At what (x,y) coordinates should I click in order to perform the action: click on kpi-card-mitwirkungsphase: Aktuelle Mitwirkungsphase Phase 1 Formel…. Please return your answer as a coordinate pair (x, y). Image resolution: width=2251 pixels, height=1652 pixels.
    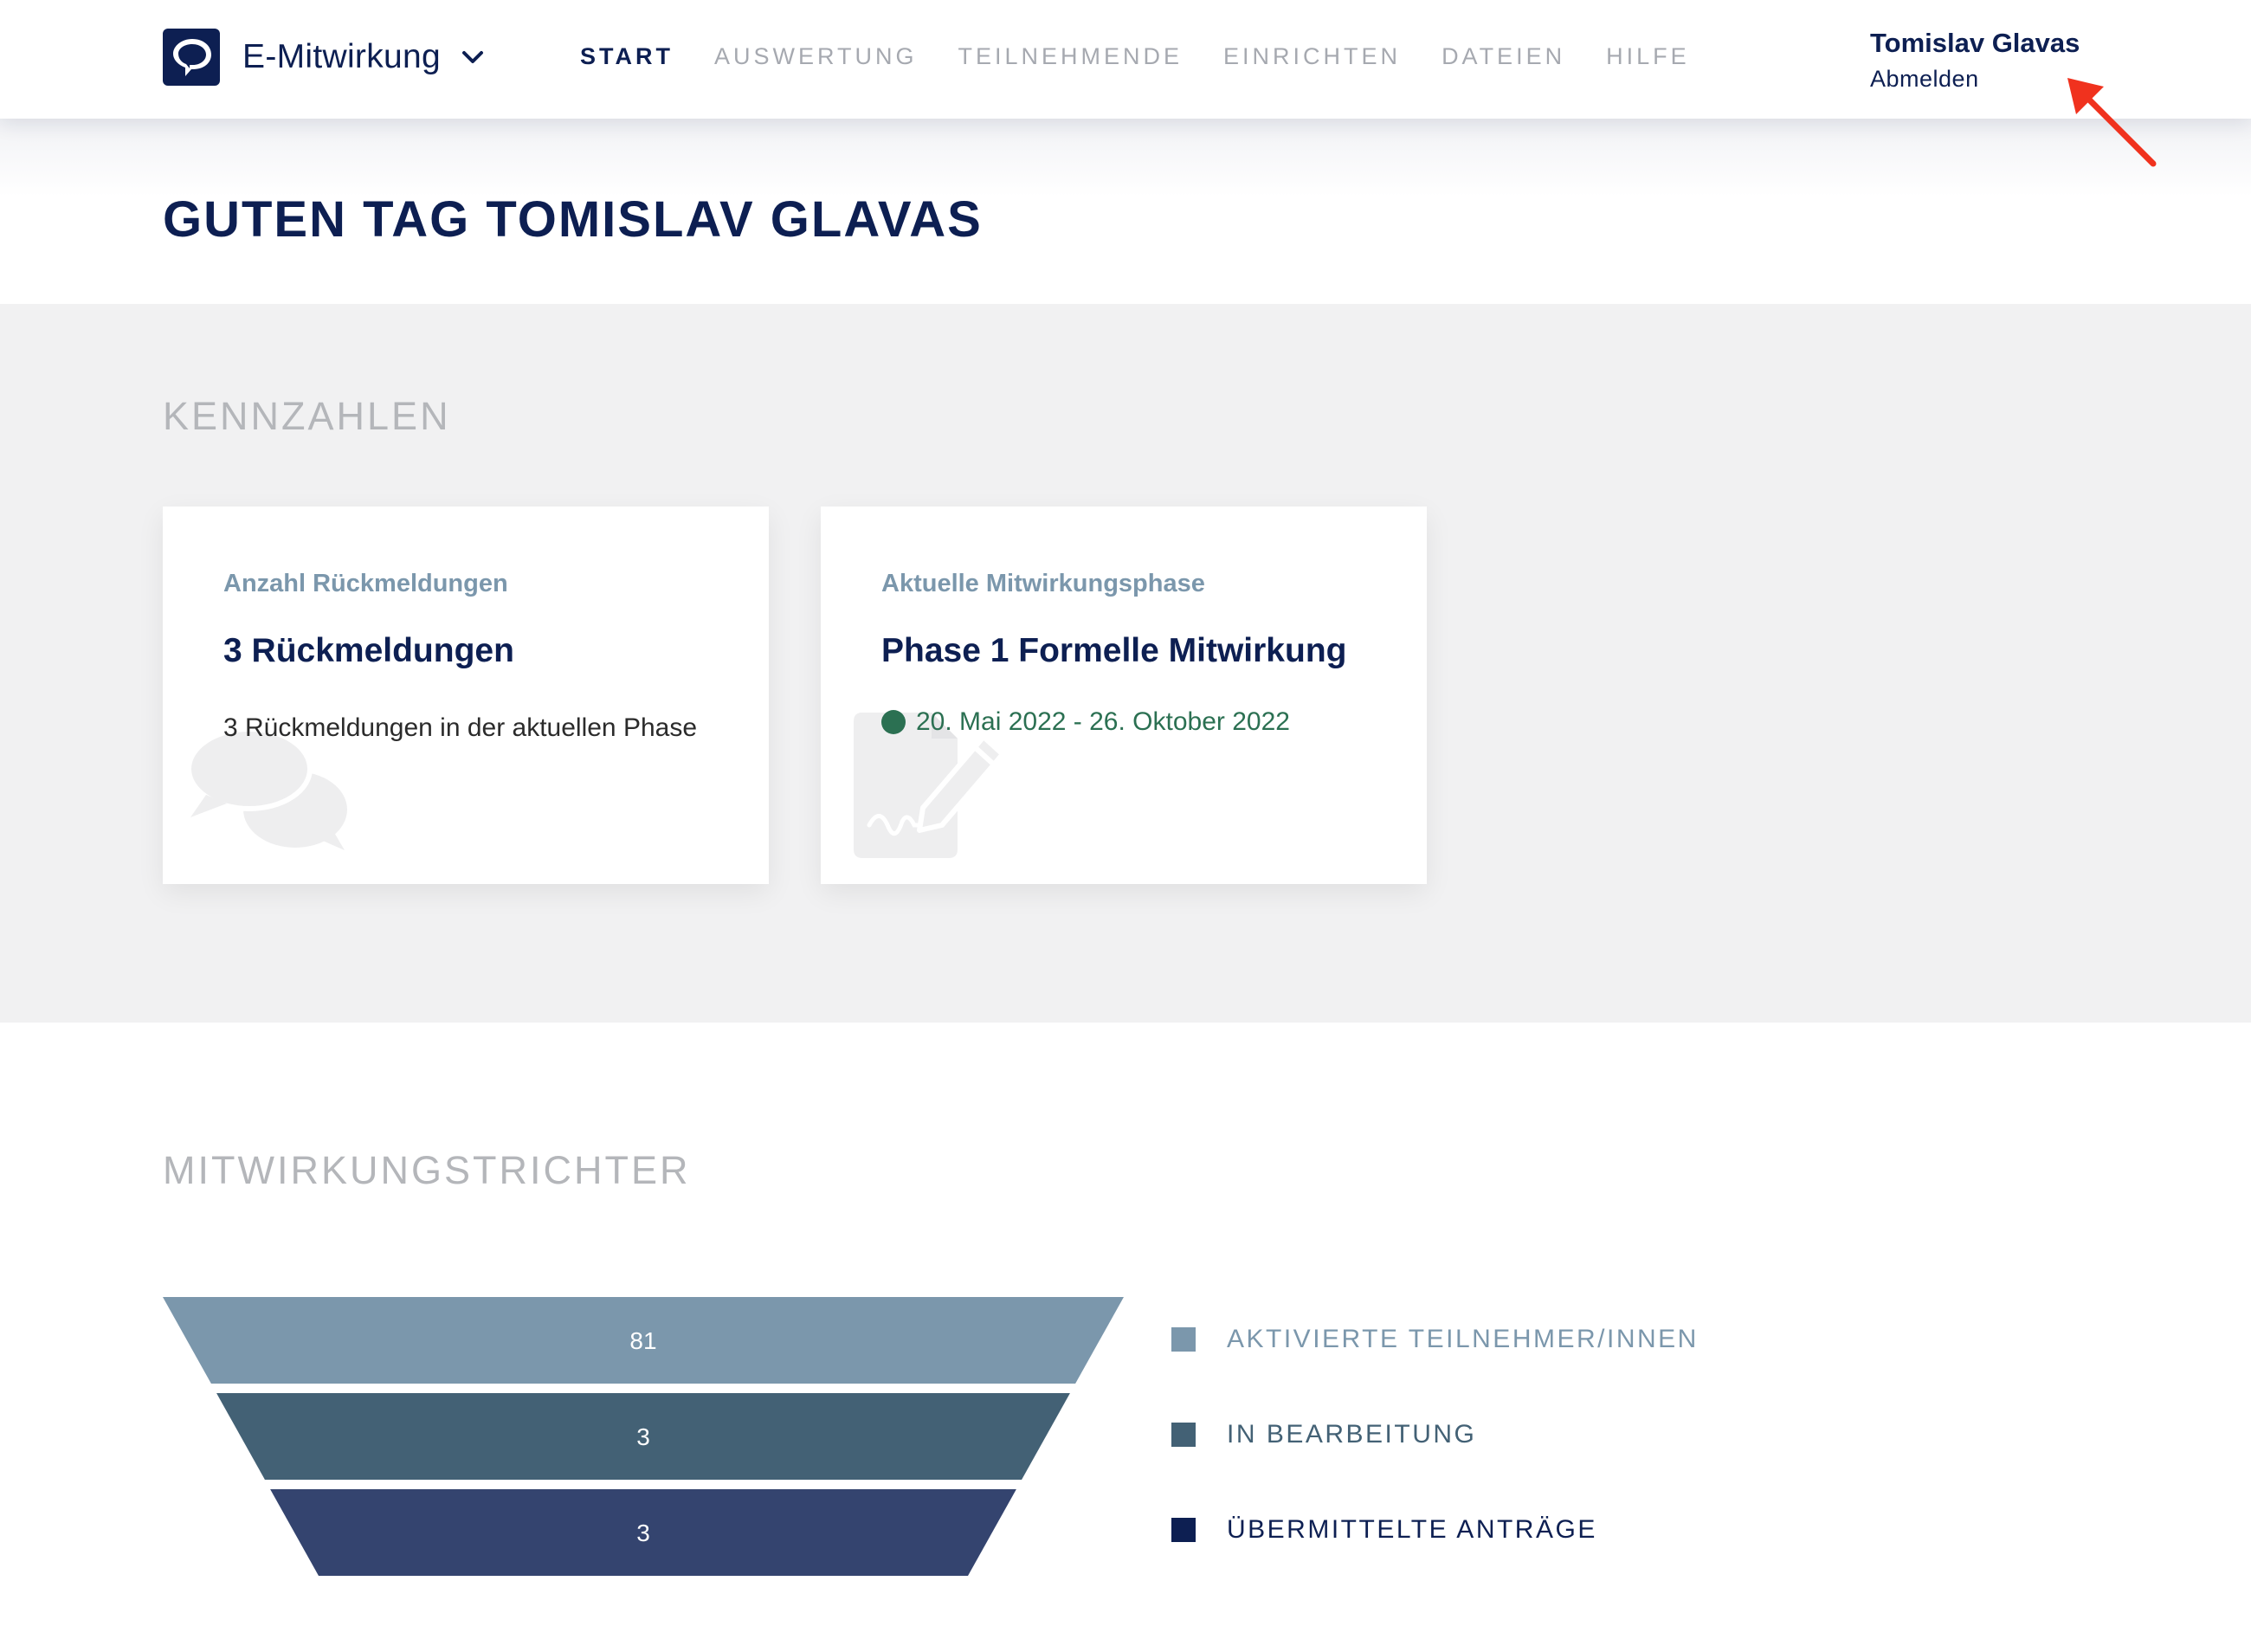
    Looking at the image, I should click on (1124, 695).